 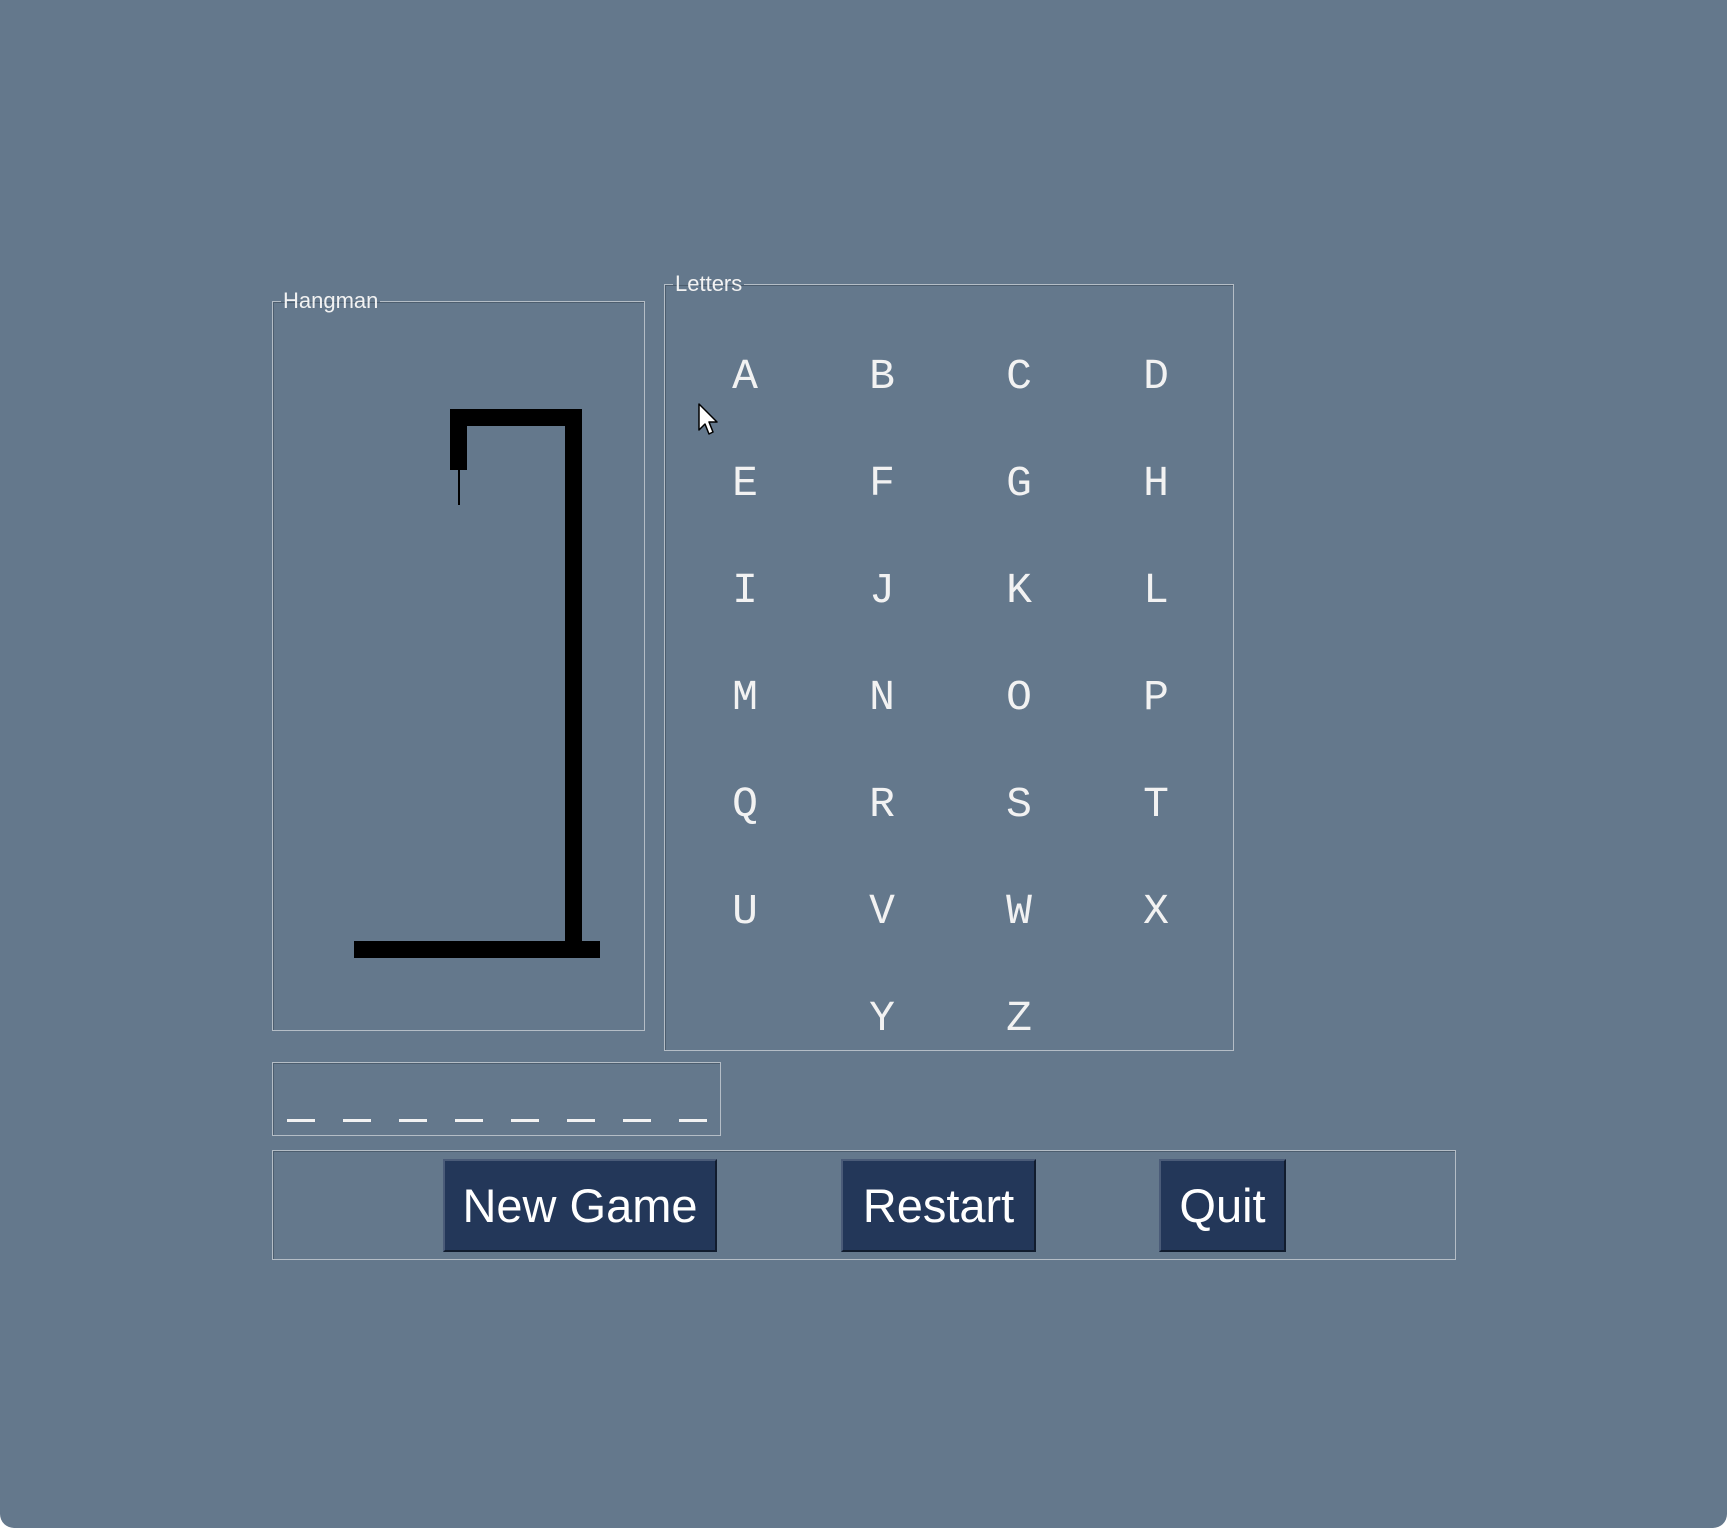 What do you see at coordinates (1156, 591) in the screenshot?
I see `letter-button-l: L` at bounding box center [1156, 591].